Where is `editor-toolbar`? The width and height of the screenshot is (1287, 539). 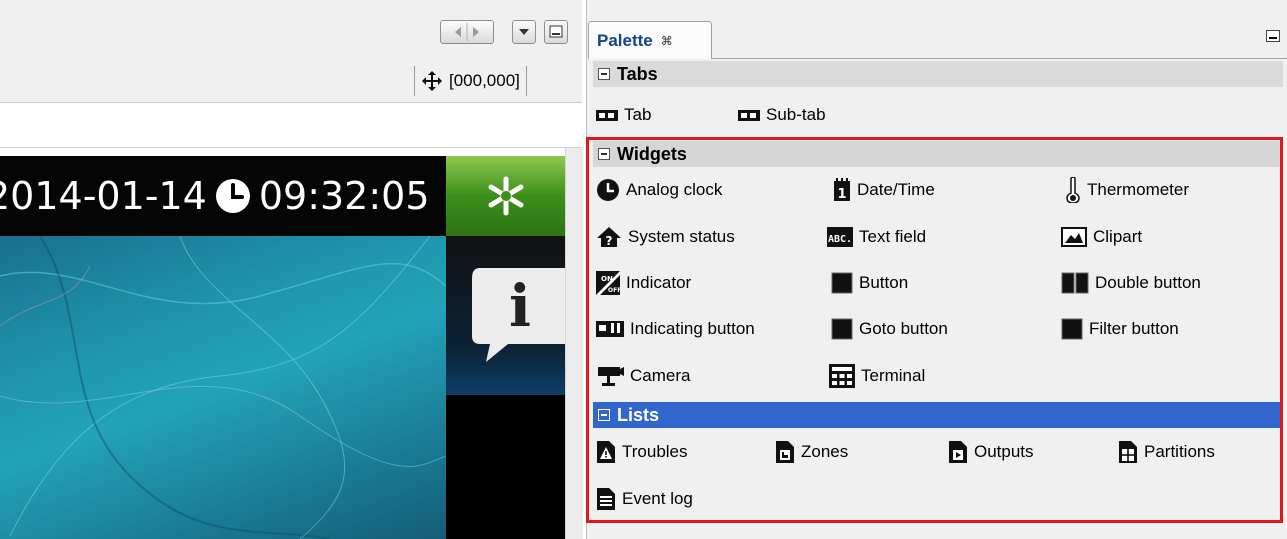
editor-toolbar is located at coordinates (291, 30).